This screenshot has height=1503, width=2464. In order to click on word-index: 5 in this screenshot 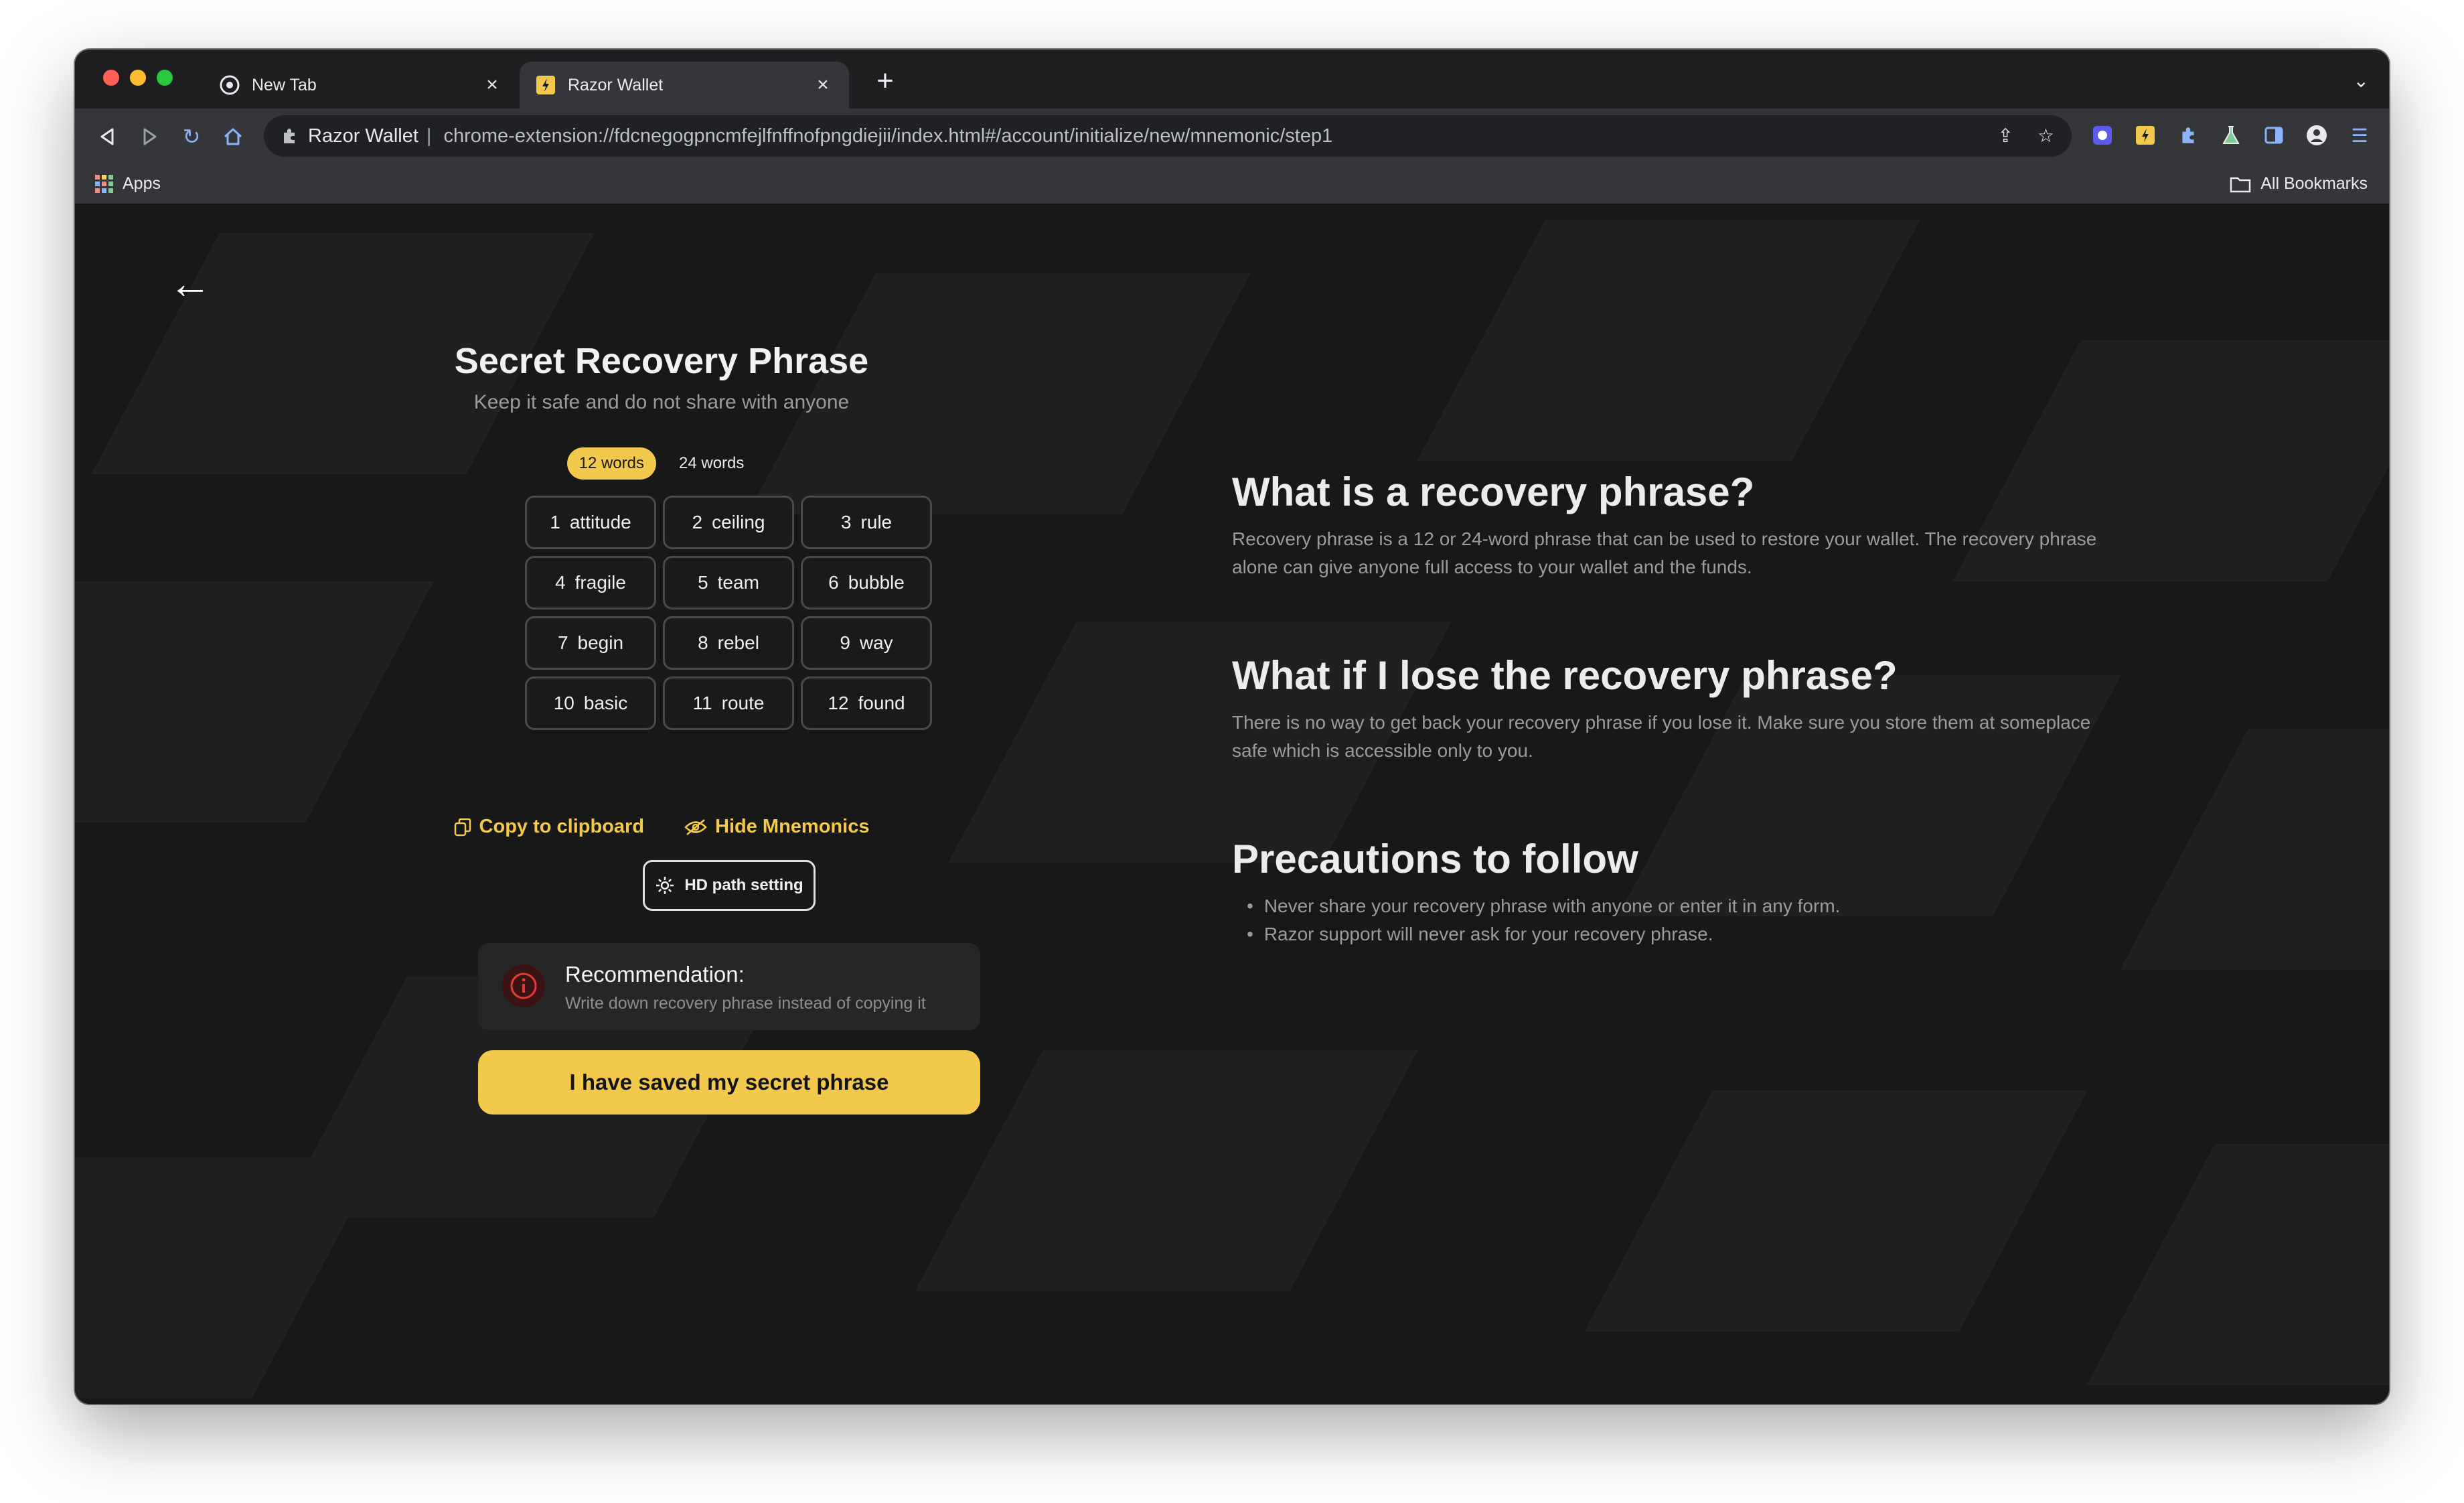, I will do `click(703, 582)`.